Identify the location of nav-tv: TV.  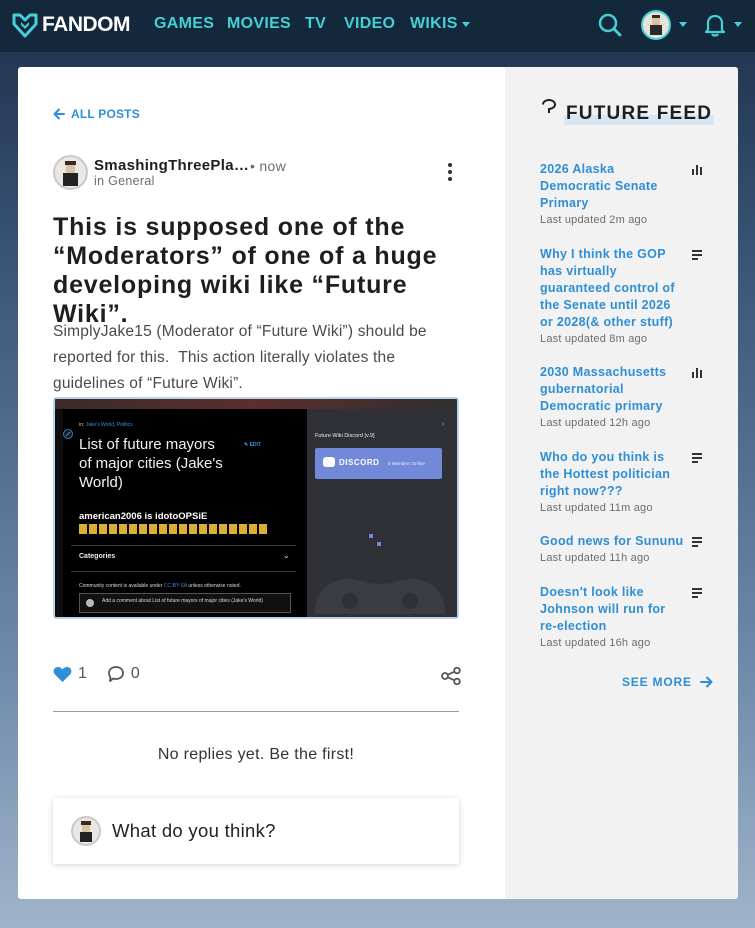
(315, 24).